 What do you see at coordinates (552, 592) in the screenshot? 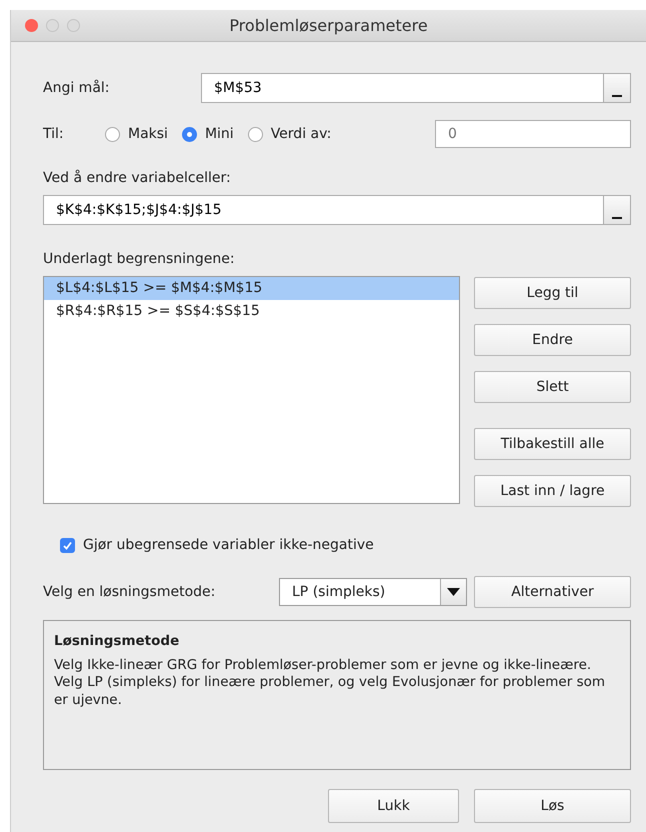
I see `options-button: Alternativer` at bounding box center [552, 592].